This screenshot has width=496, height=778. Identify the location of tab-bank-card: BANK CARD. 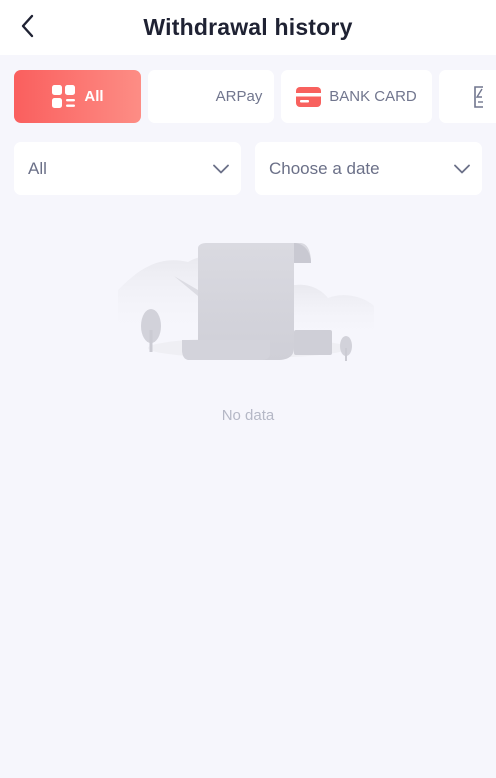
(356, 96).